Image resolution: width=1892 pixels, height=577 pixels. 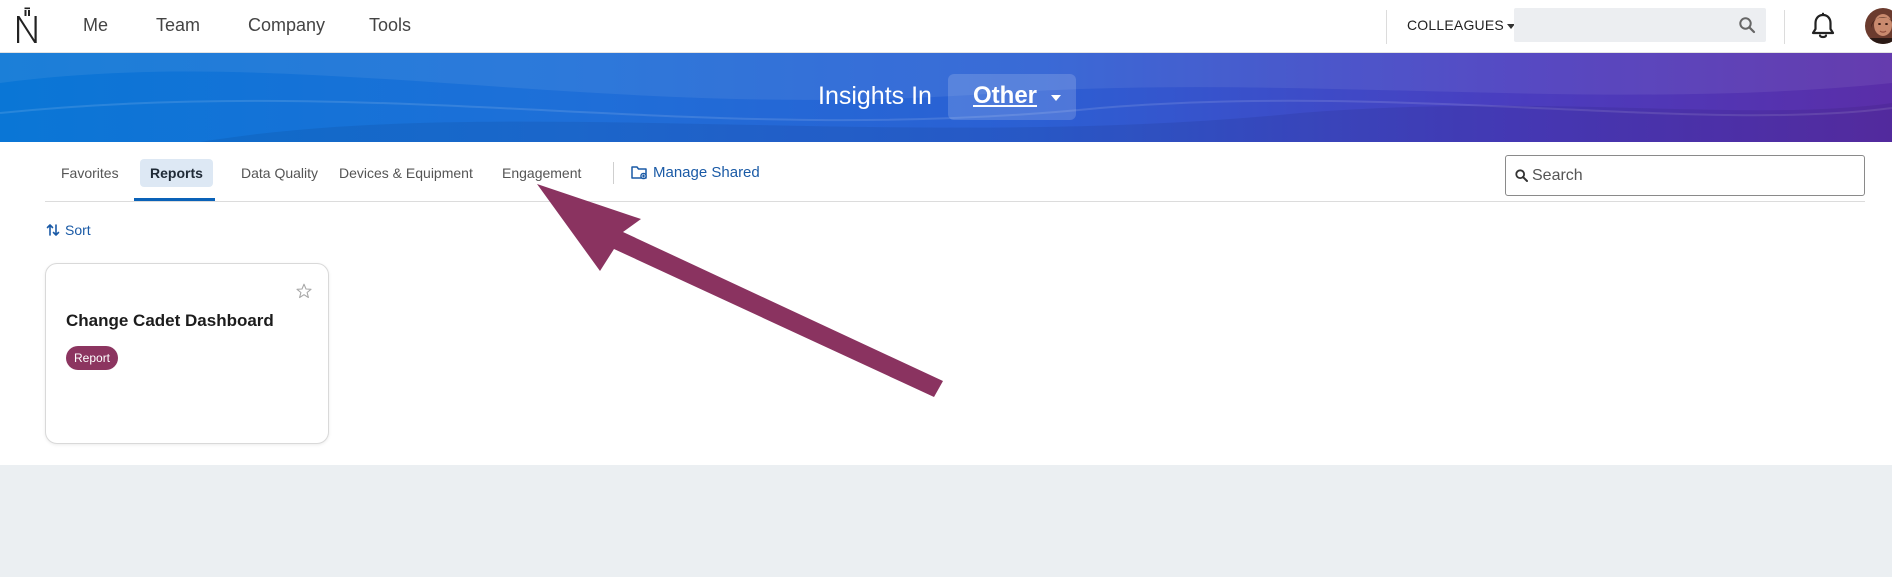 I want to click on selected-category: Other, so click(x=1005, y=95).